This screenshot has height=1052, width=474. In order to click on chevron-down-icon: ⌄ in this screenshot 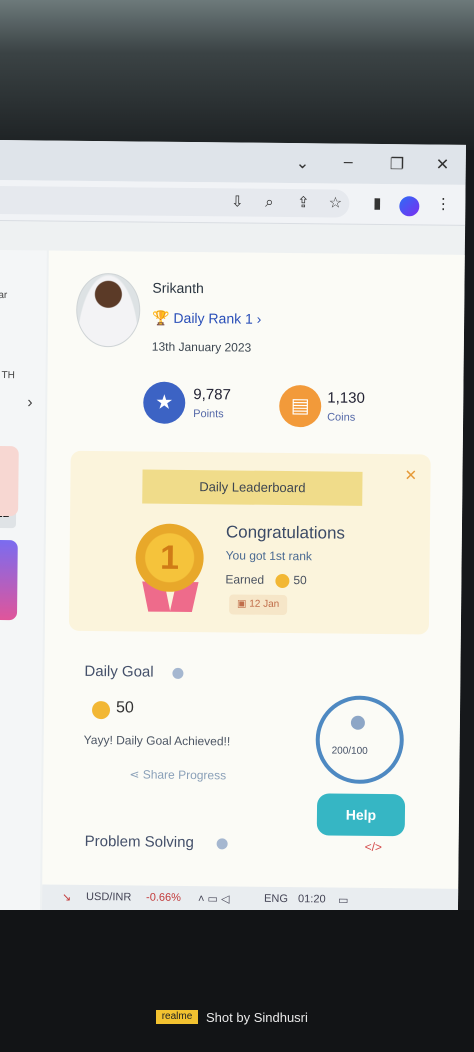, I will do `click(303, 163)`.